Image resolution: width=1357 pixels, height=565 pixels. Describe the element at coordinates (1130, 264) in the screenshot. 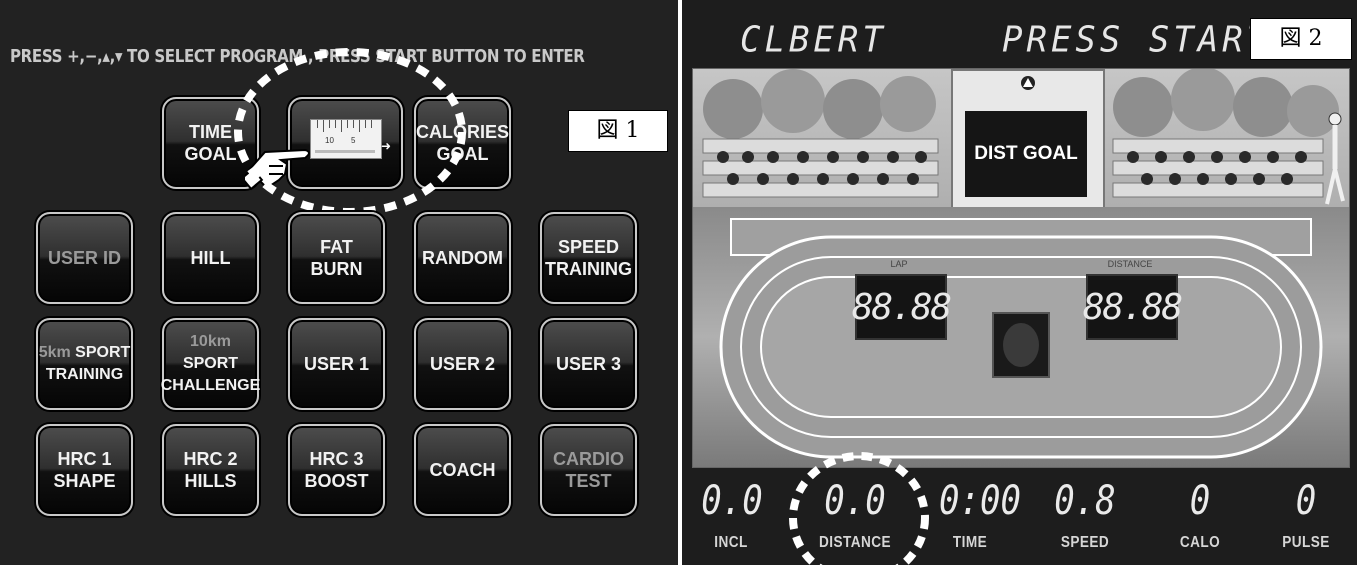

I see `distance-label-track: DISTANCE` at that location.